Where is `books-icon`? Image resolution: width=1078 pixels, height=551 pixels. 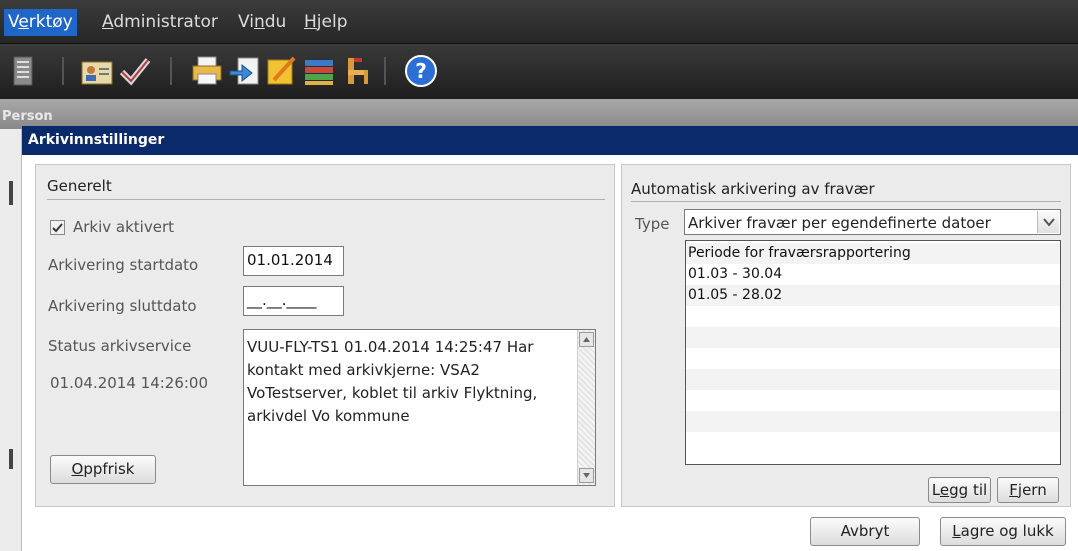 books-icon is located at coordinates (319, 71).